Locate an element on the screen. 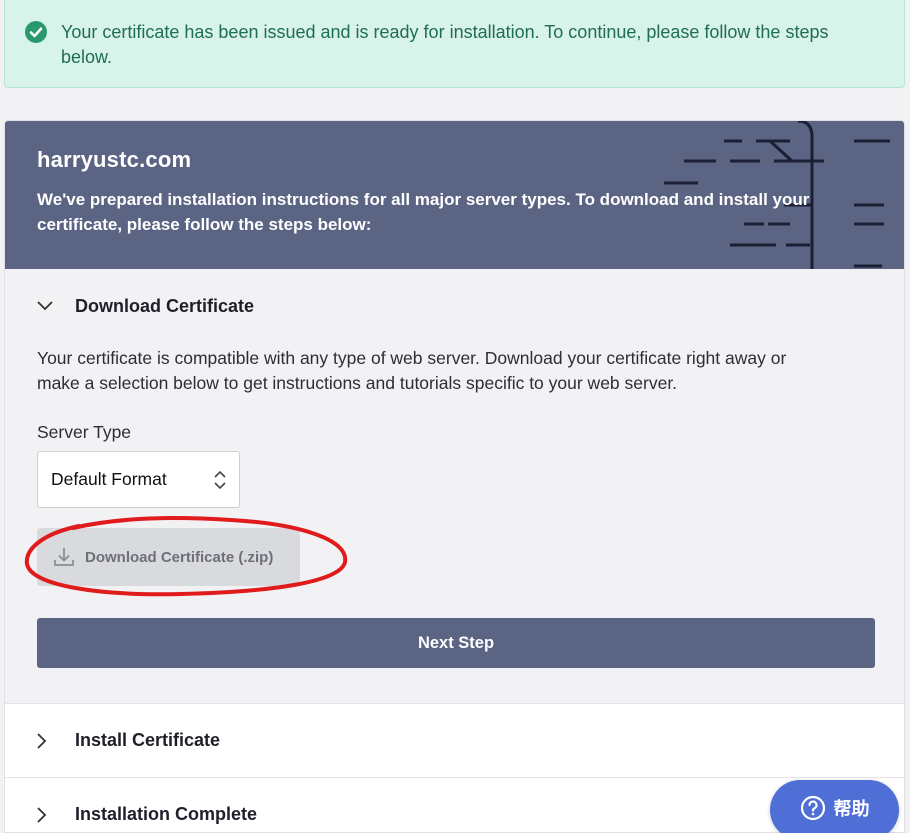  chevron-down-icon is located at coordinates (56, 306).